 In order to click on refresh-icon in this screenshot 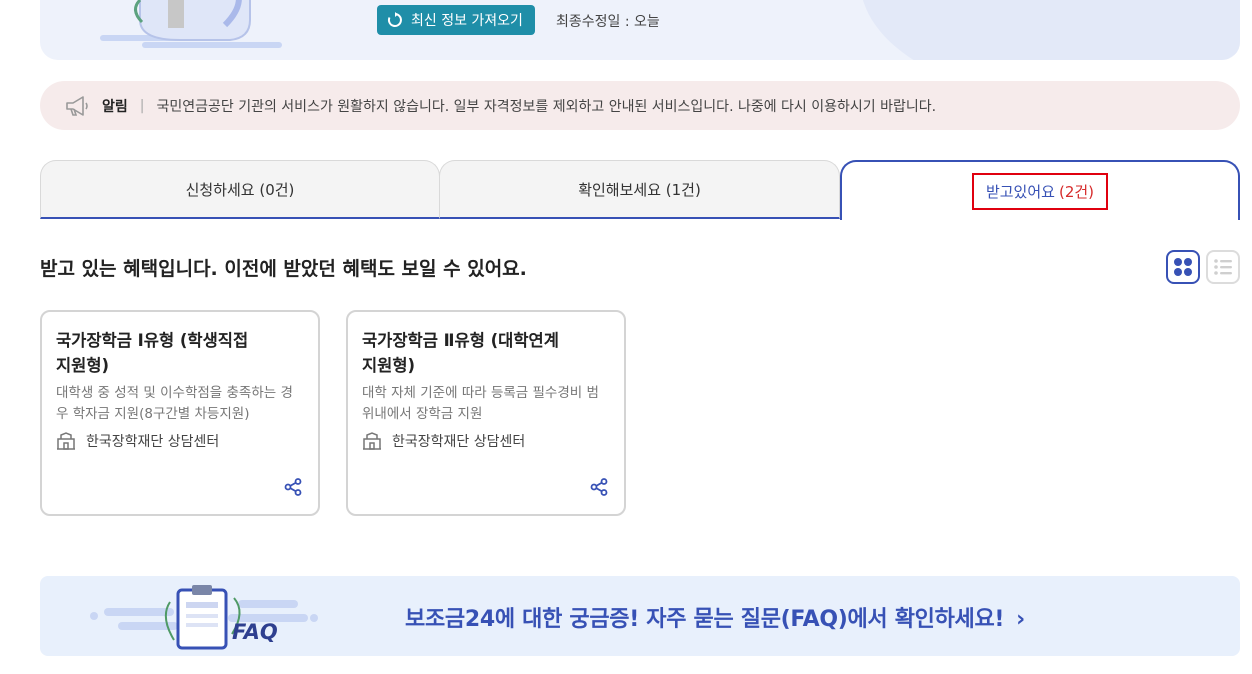, I will do `click(394, 19)`.